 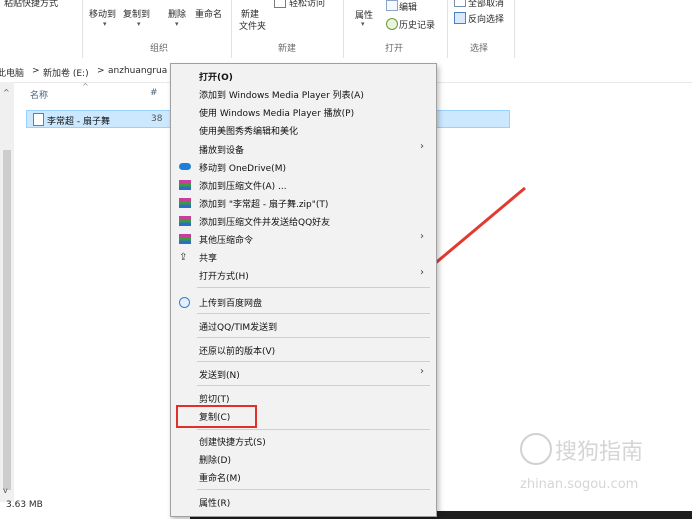 What do you see at coordinates (486, 18) in the screenshot?
I see `invert-selection-button: 反向选择` at bounding box center [486, 18].